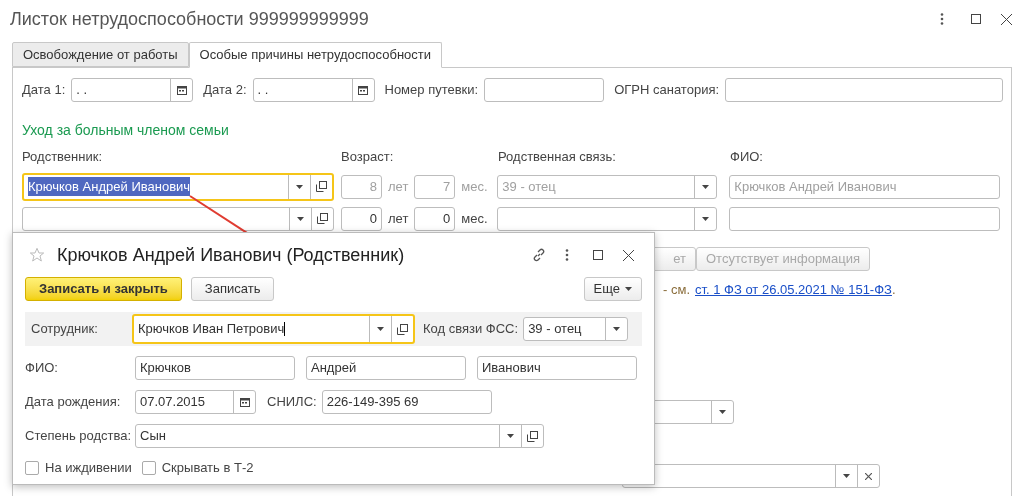 This screenshot has height=496, width=1028. I want to click on star-icon, so click(37, 255).